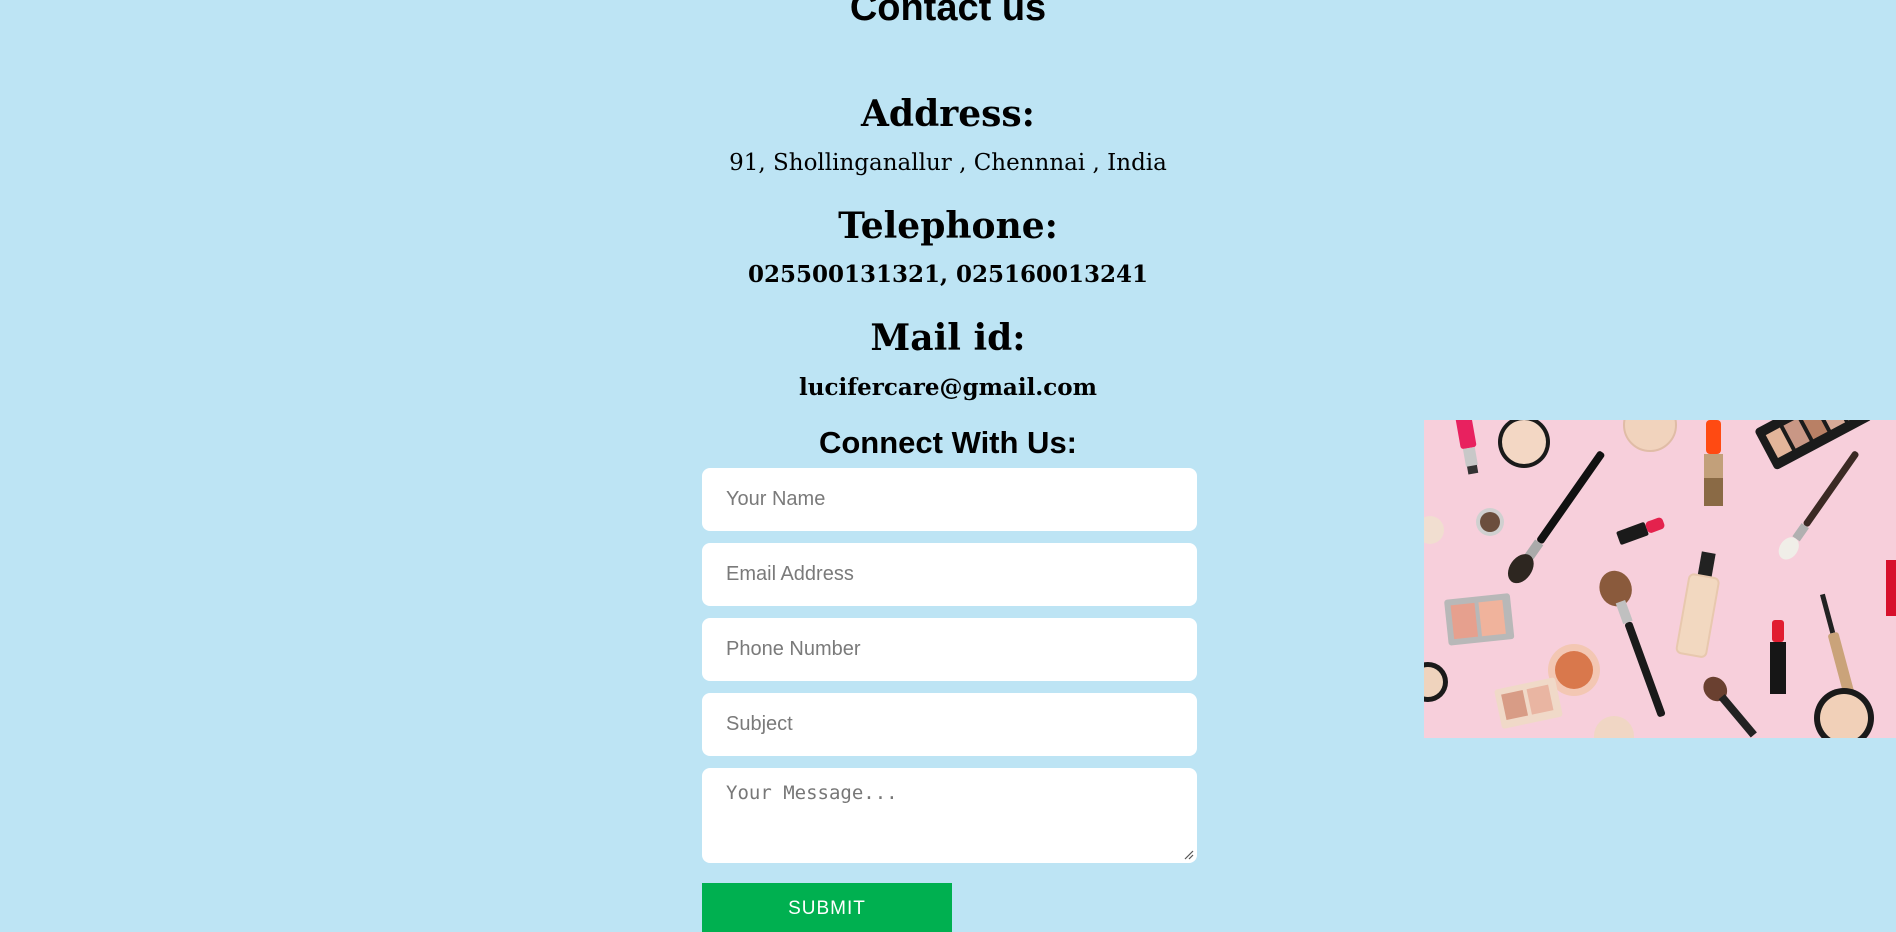 This screenshot has width=1896, height=932. Describe the element at coordinates (948, 163) in the screenshot. I see `address-text: 91, Shollinganallur , Chennnai , India` at that location.